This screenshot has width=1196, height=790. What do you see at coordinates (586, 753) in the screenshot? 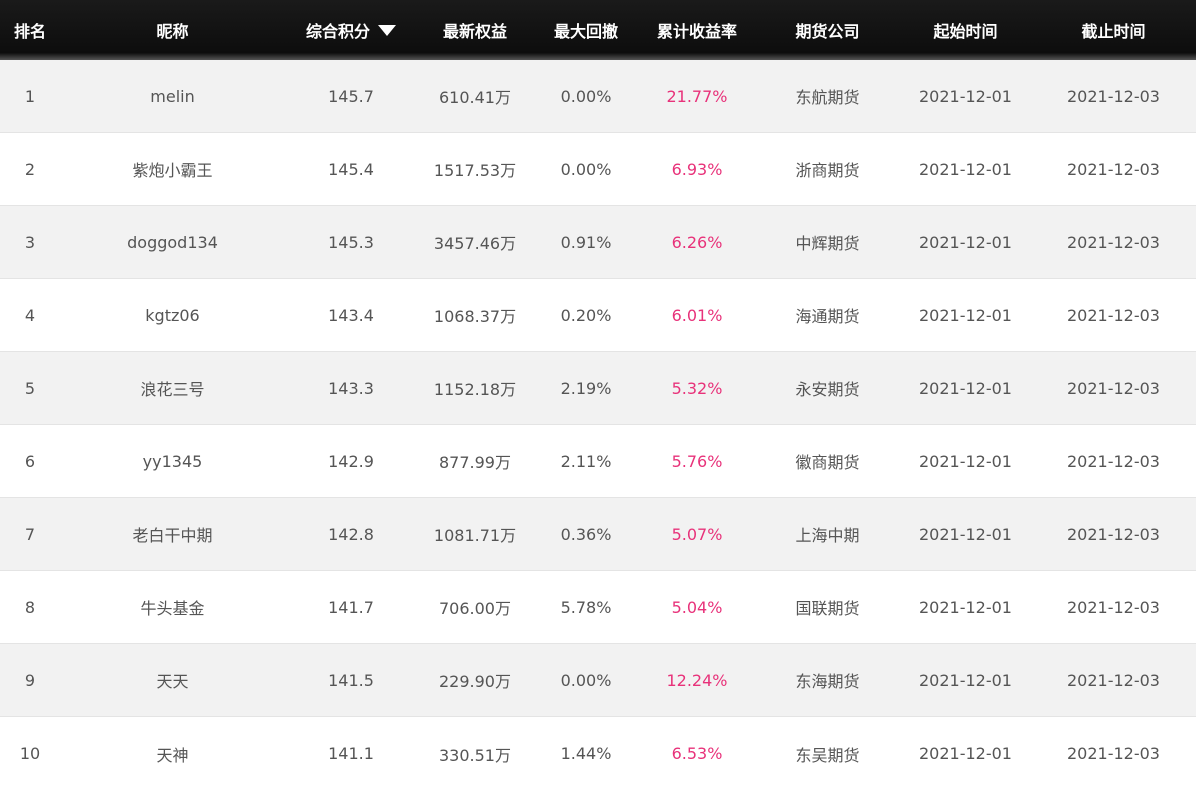
I see `drawdown-cell: 1.44%` at bounding box center [586, 753].